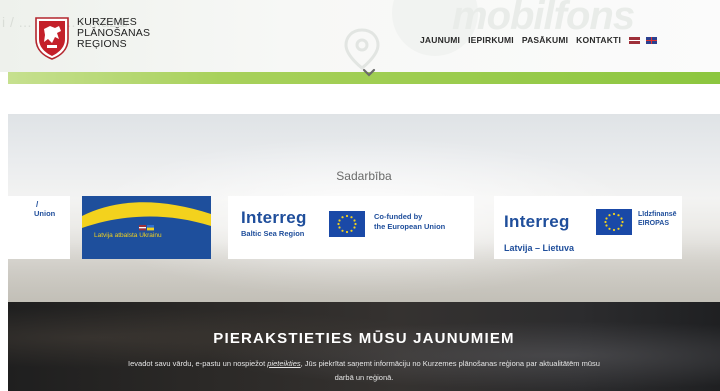 This screenshot has height=391, width=720. Describe the element at coordinates (364, 338) in the screenshot. I see `newsletter-title: PIERAKSTIETIES MŪSU JAUNUMIEM` at that location.